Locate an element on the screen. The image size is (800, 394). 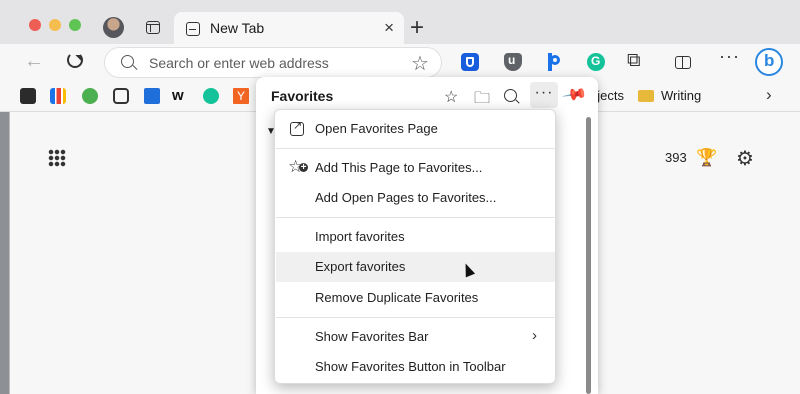
tab-strip: New Tab × + is located at coordinates (400, 23).